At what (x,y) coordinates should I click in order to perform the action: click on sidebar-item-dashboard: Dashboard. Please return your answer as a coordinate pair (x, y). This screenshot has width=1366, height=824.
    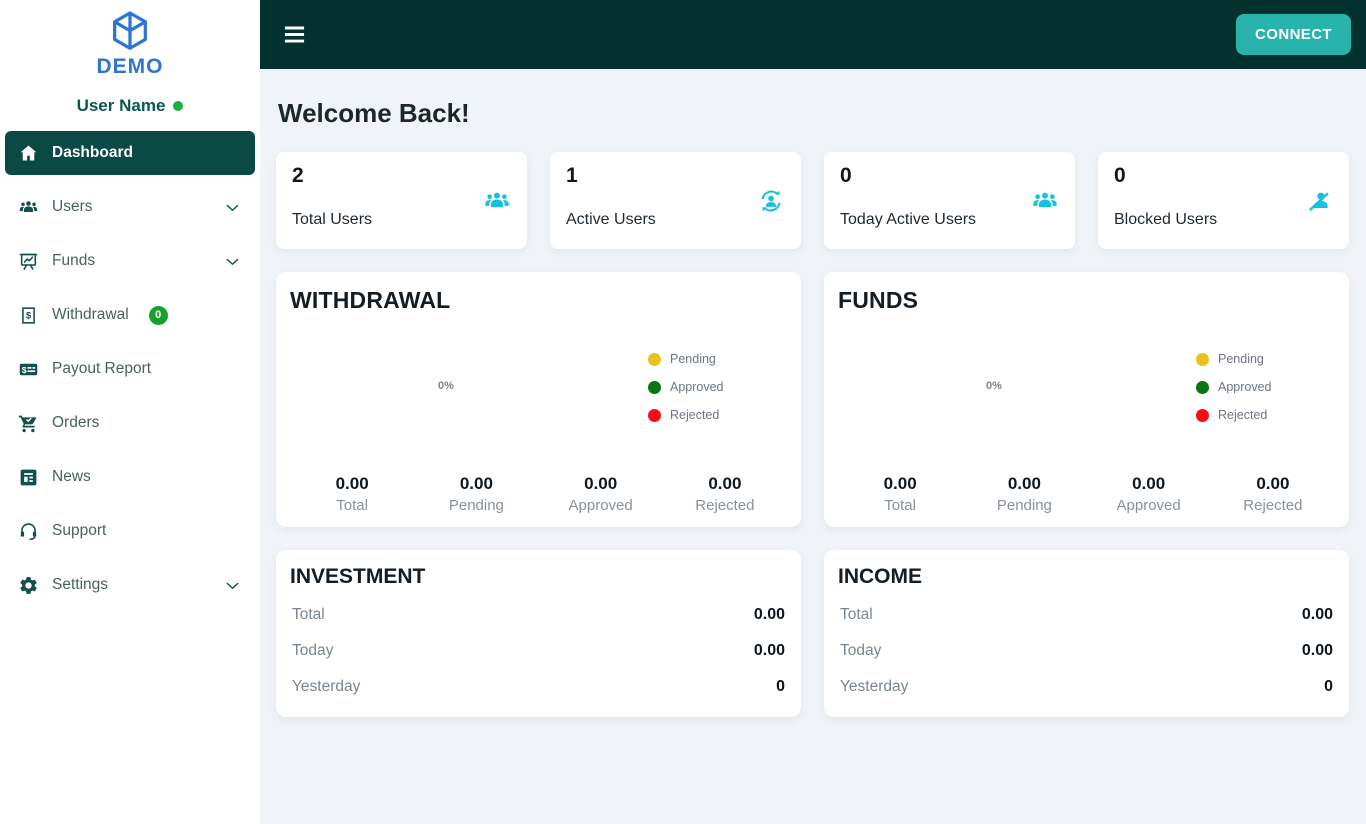
    Looking at the image, I should click on (130, 153).